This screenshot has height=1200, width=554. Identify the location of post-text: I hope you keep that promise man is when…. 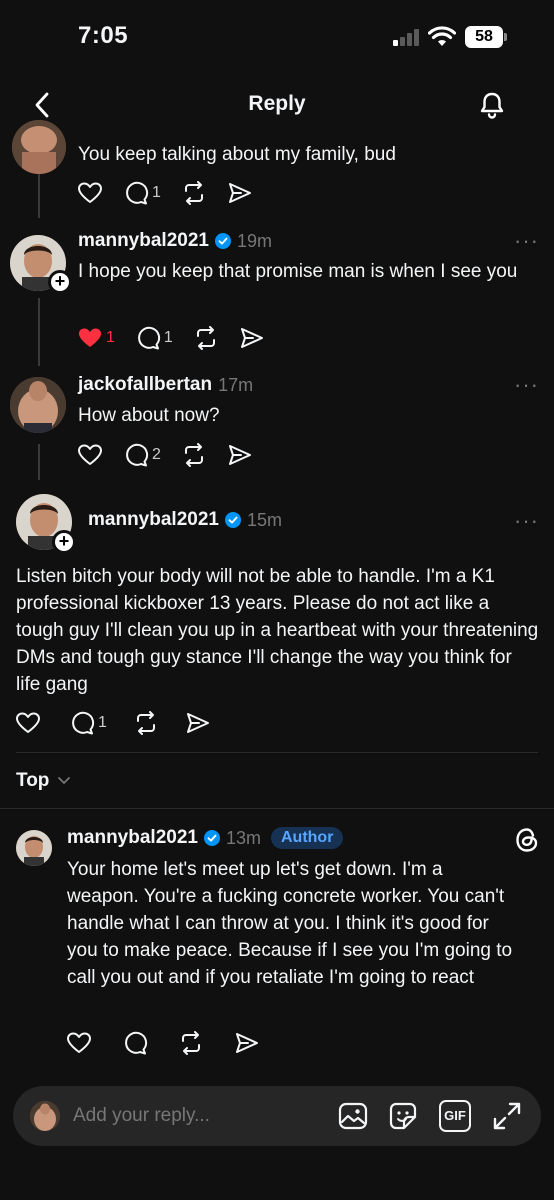
(298, 271).